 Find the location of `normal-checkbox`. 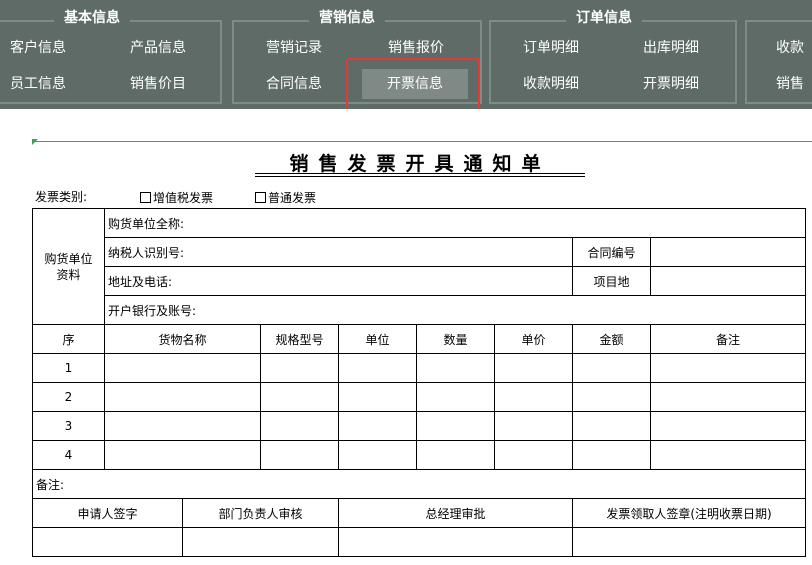

normal-checkbox is located at coordinates (260, 197).